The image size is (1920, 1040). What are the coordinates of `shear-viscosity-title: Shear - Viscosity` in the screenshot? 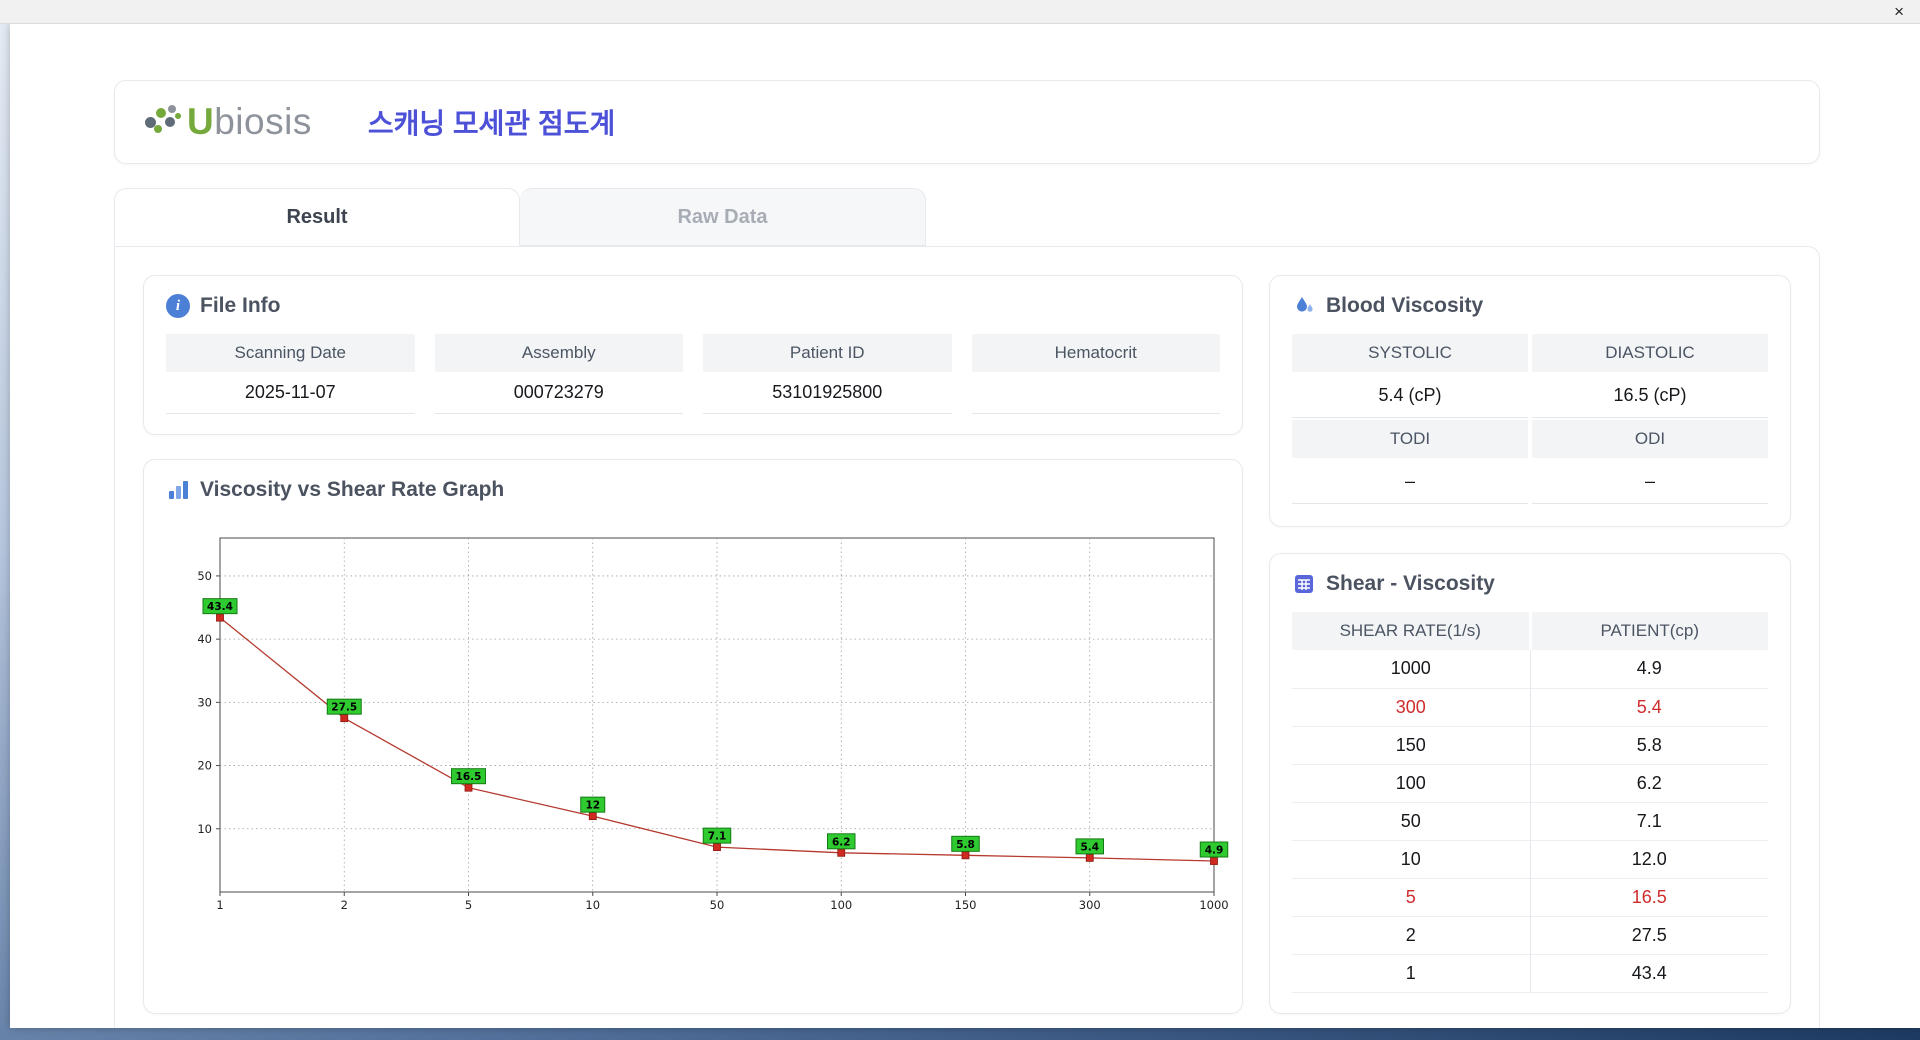 It's located at (1410, 583).